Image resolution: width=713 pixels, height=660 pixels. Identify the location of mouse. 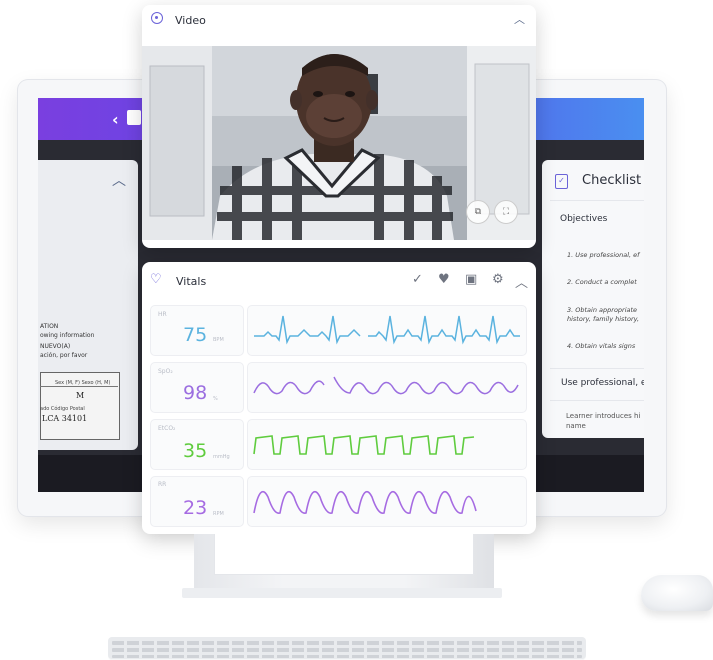
(677, 593).